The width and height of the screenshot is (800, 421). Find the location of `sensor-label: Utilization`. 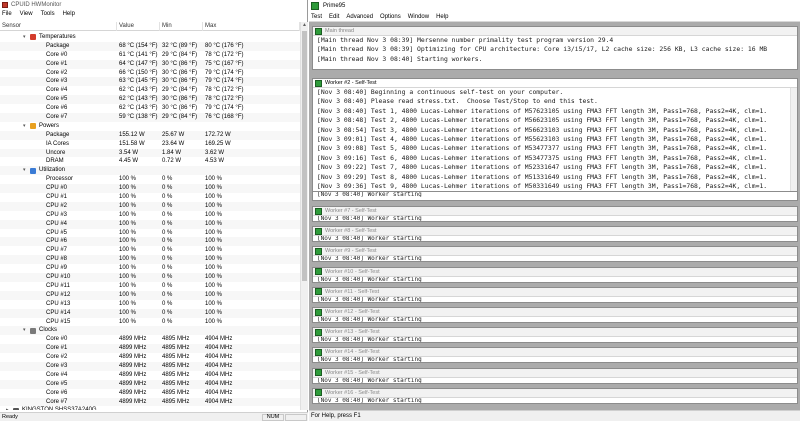

sensor-label: Utilization is located at coordinates (52, 170).